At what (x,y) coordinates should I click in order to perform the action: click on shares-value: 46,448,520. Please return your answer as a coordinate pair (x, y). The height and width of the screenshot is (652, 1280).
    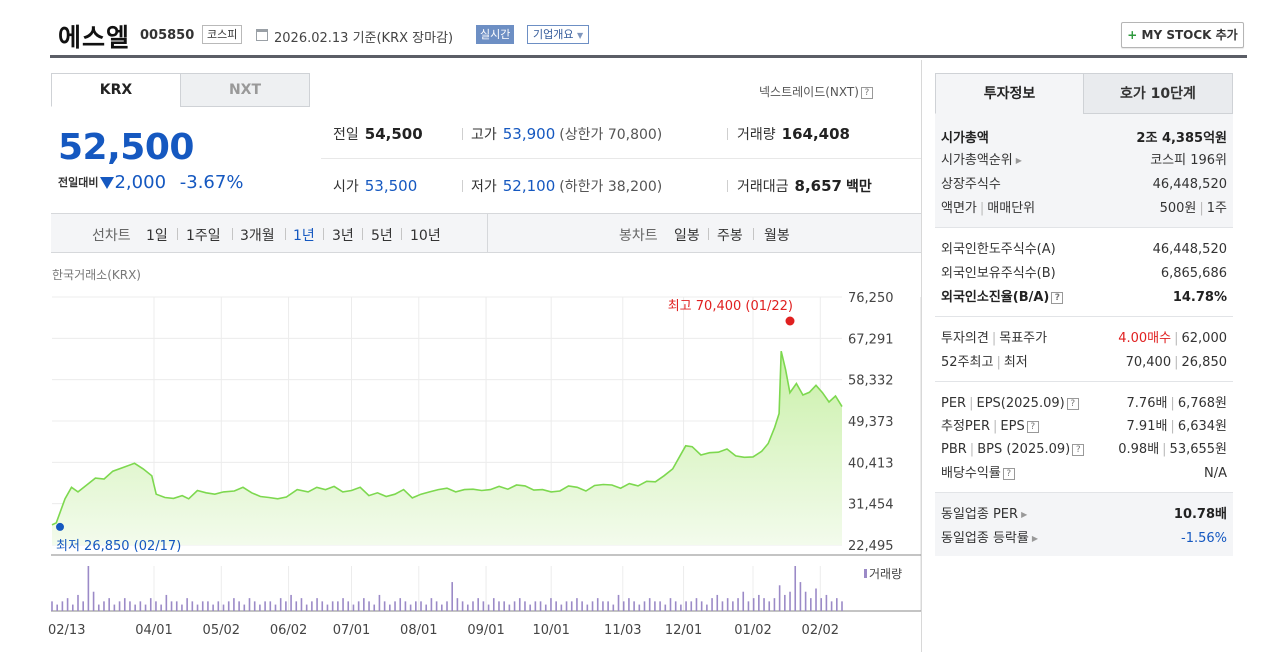
    Looking at the image, I should click on (1189, 184).